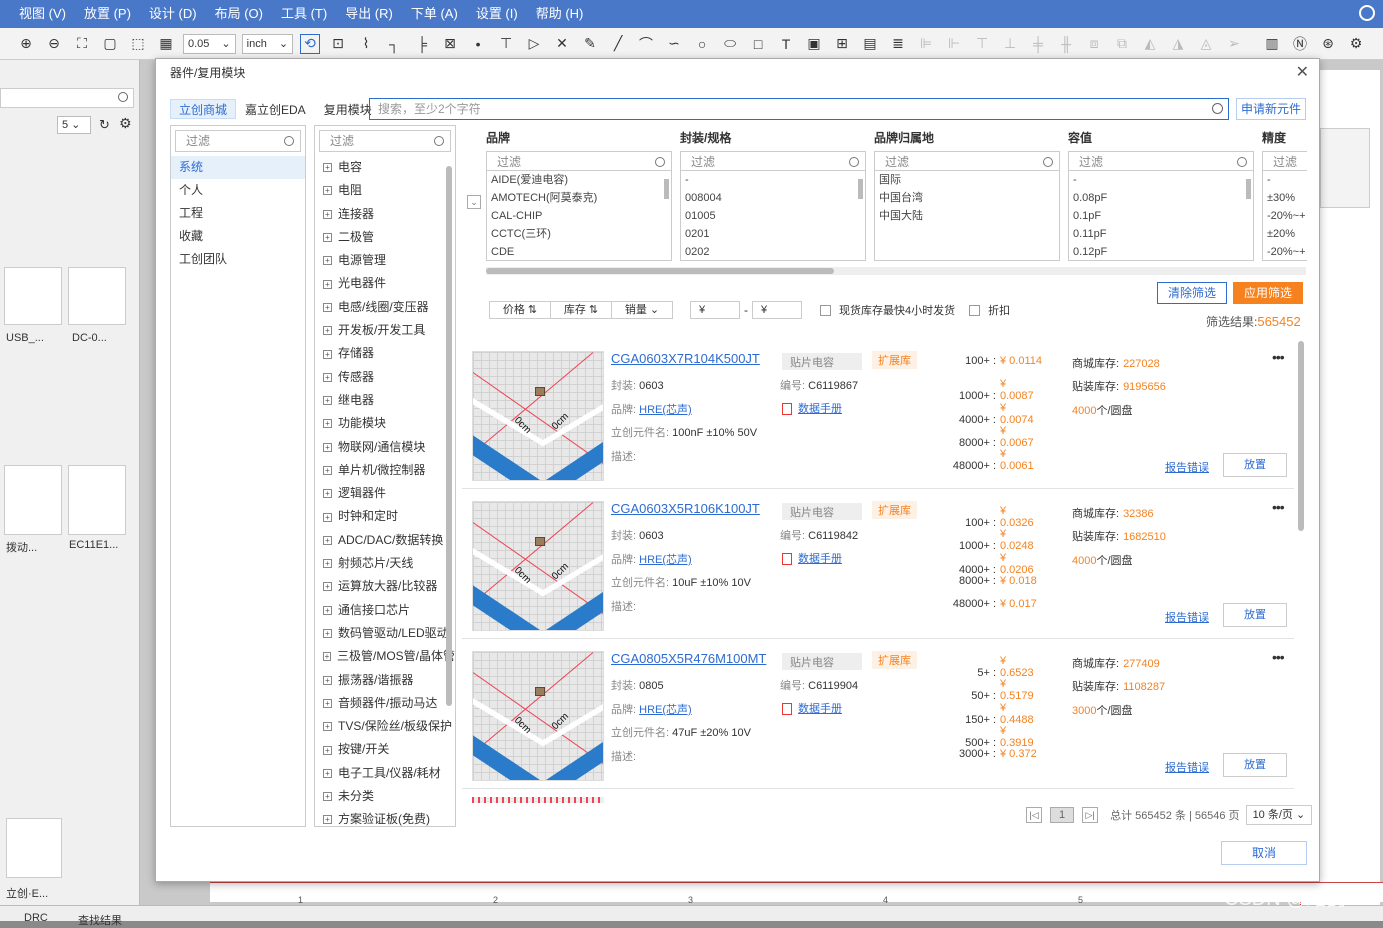 Image resolution: width=1383 pixels, height=928 pixels. I want to click on menu-help: 帮助 (H), so click(560, 14).